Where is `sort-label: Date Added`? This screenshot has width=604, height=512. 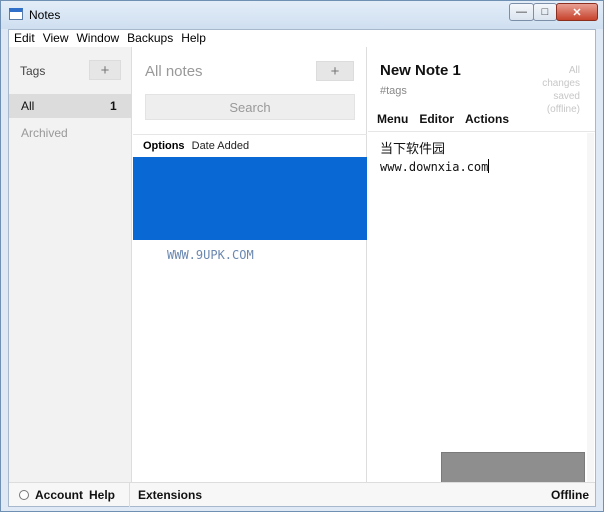
sort-label: Date Added is located at coordinates (221, 146).